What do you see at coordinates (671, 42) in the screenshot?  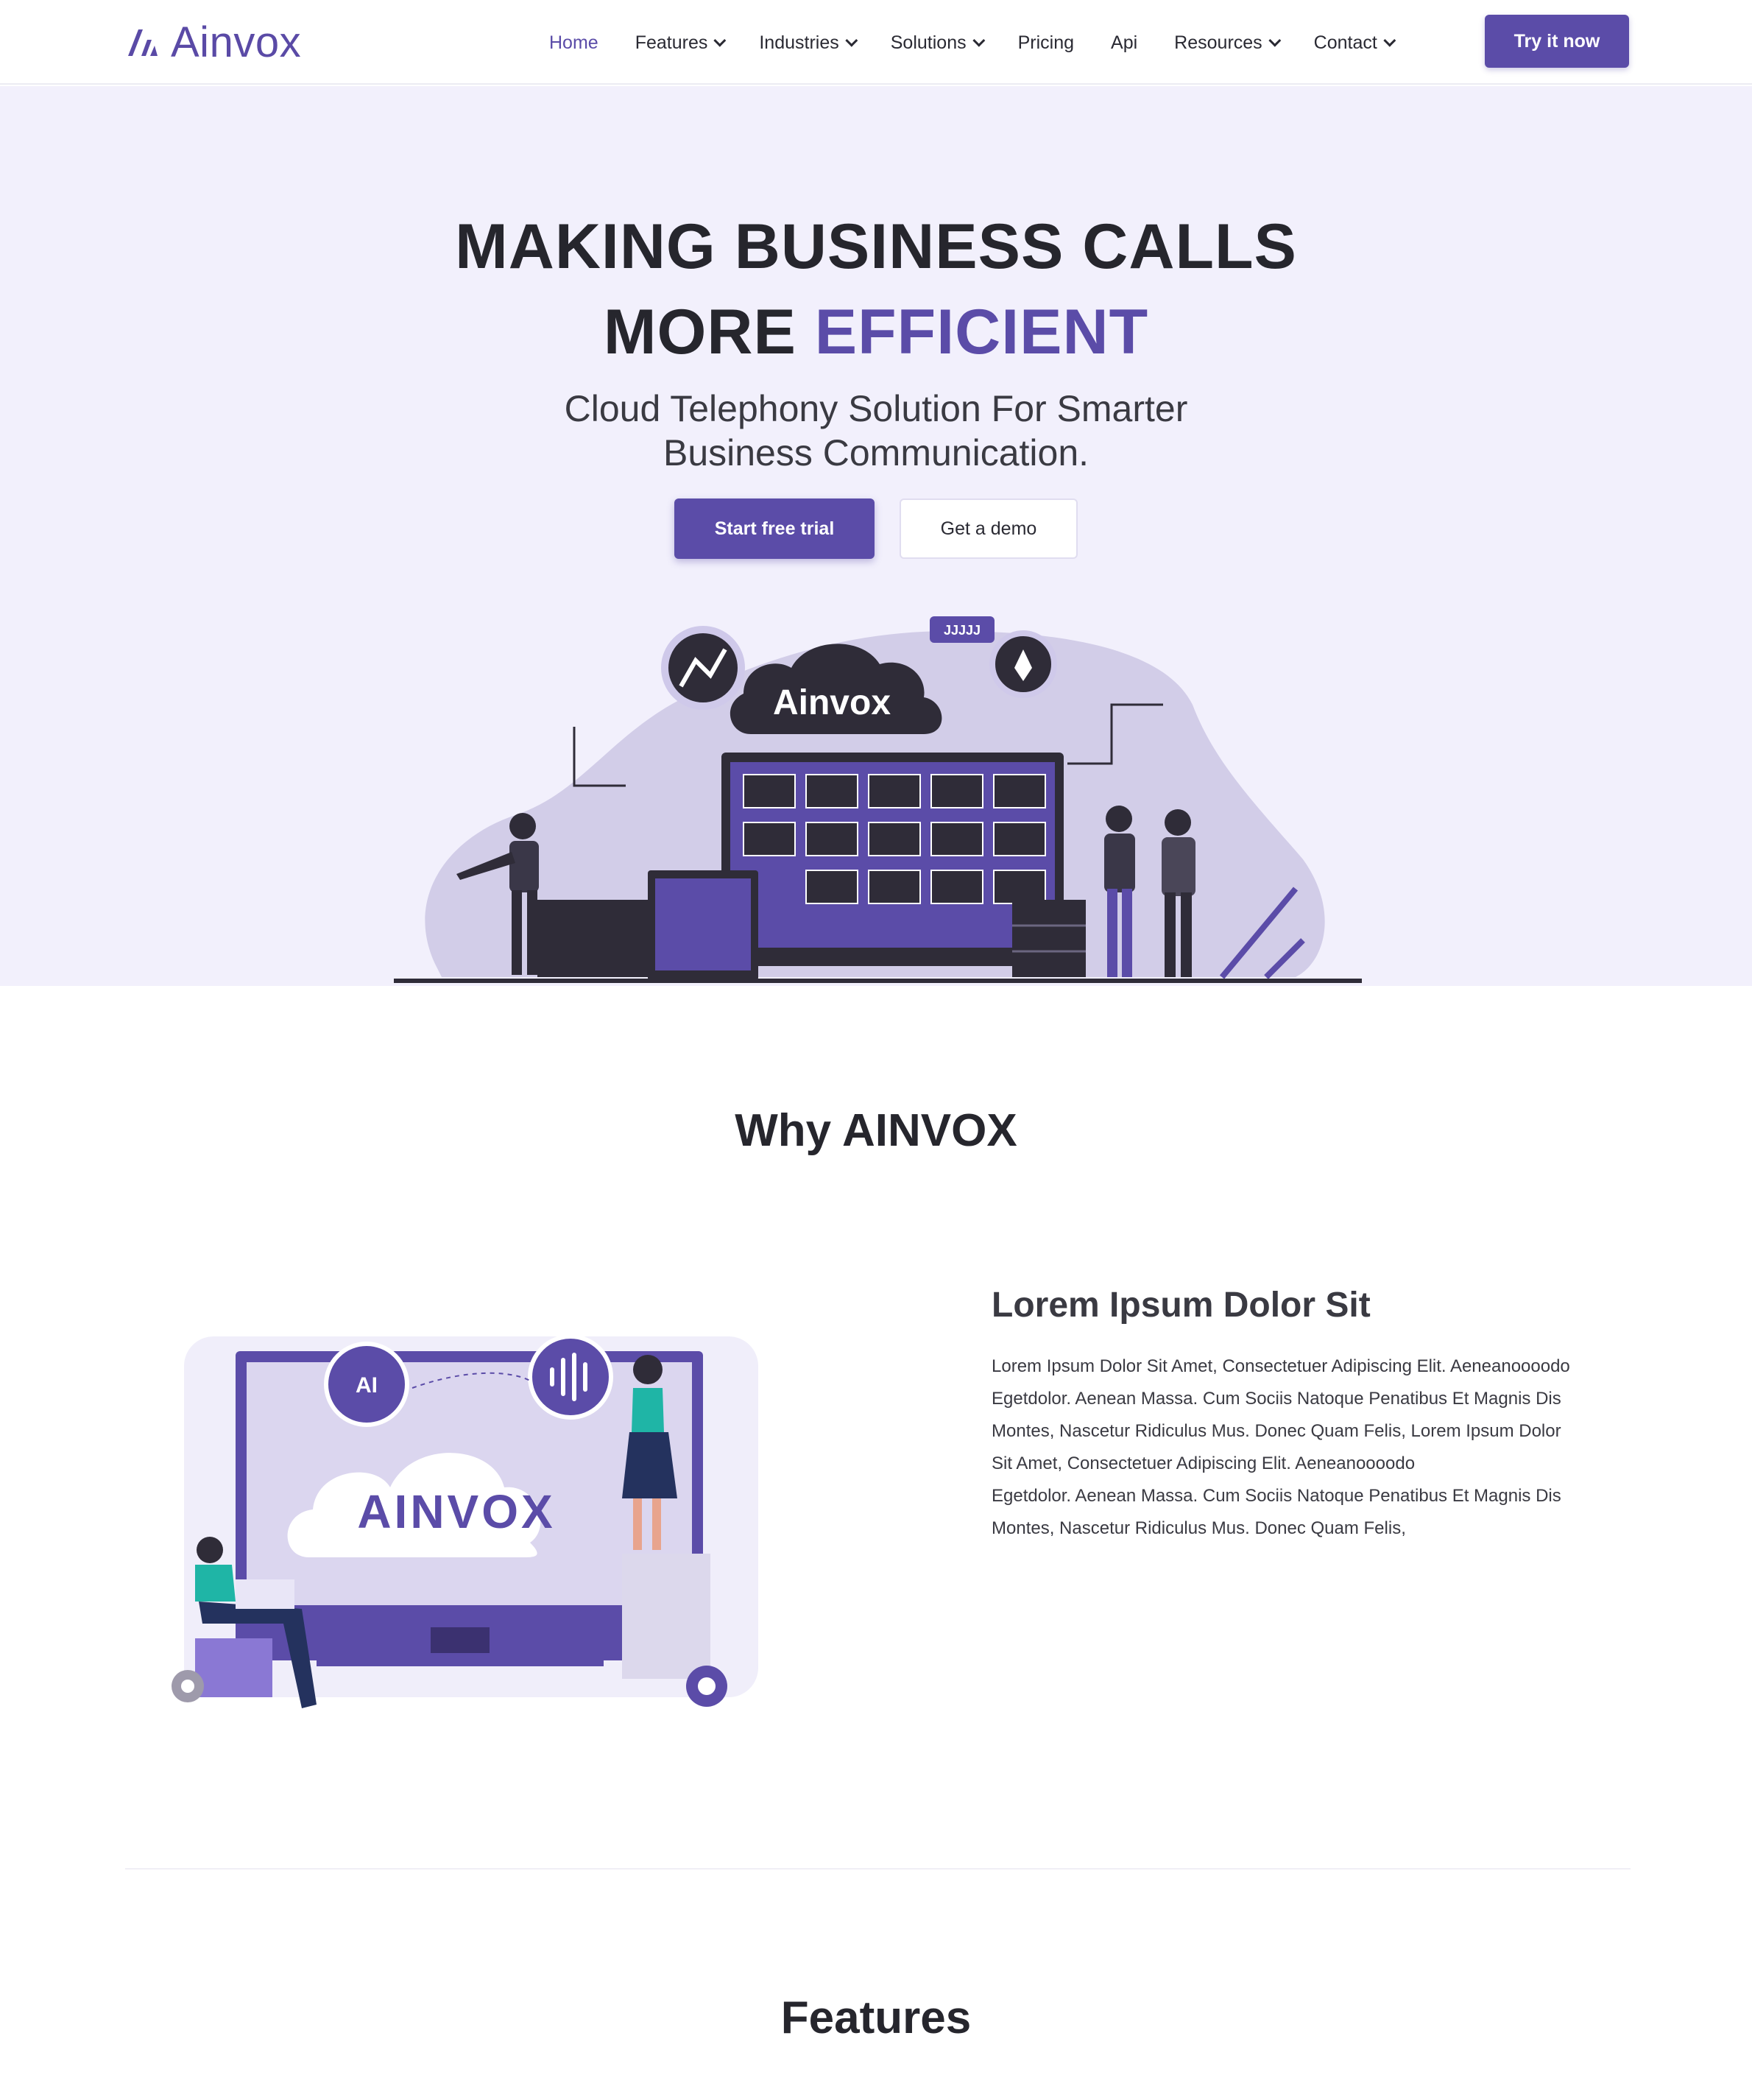 I see `nav-item-label: Features` at bounding box center [671, 42].